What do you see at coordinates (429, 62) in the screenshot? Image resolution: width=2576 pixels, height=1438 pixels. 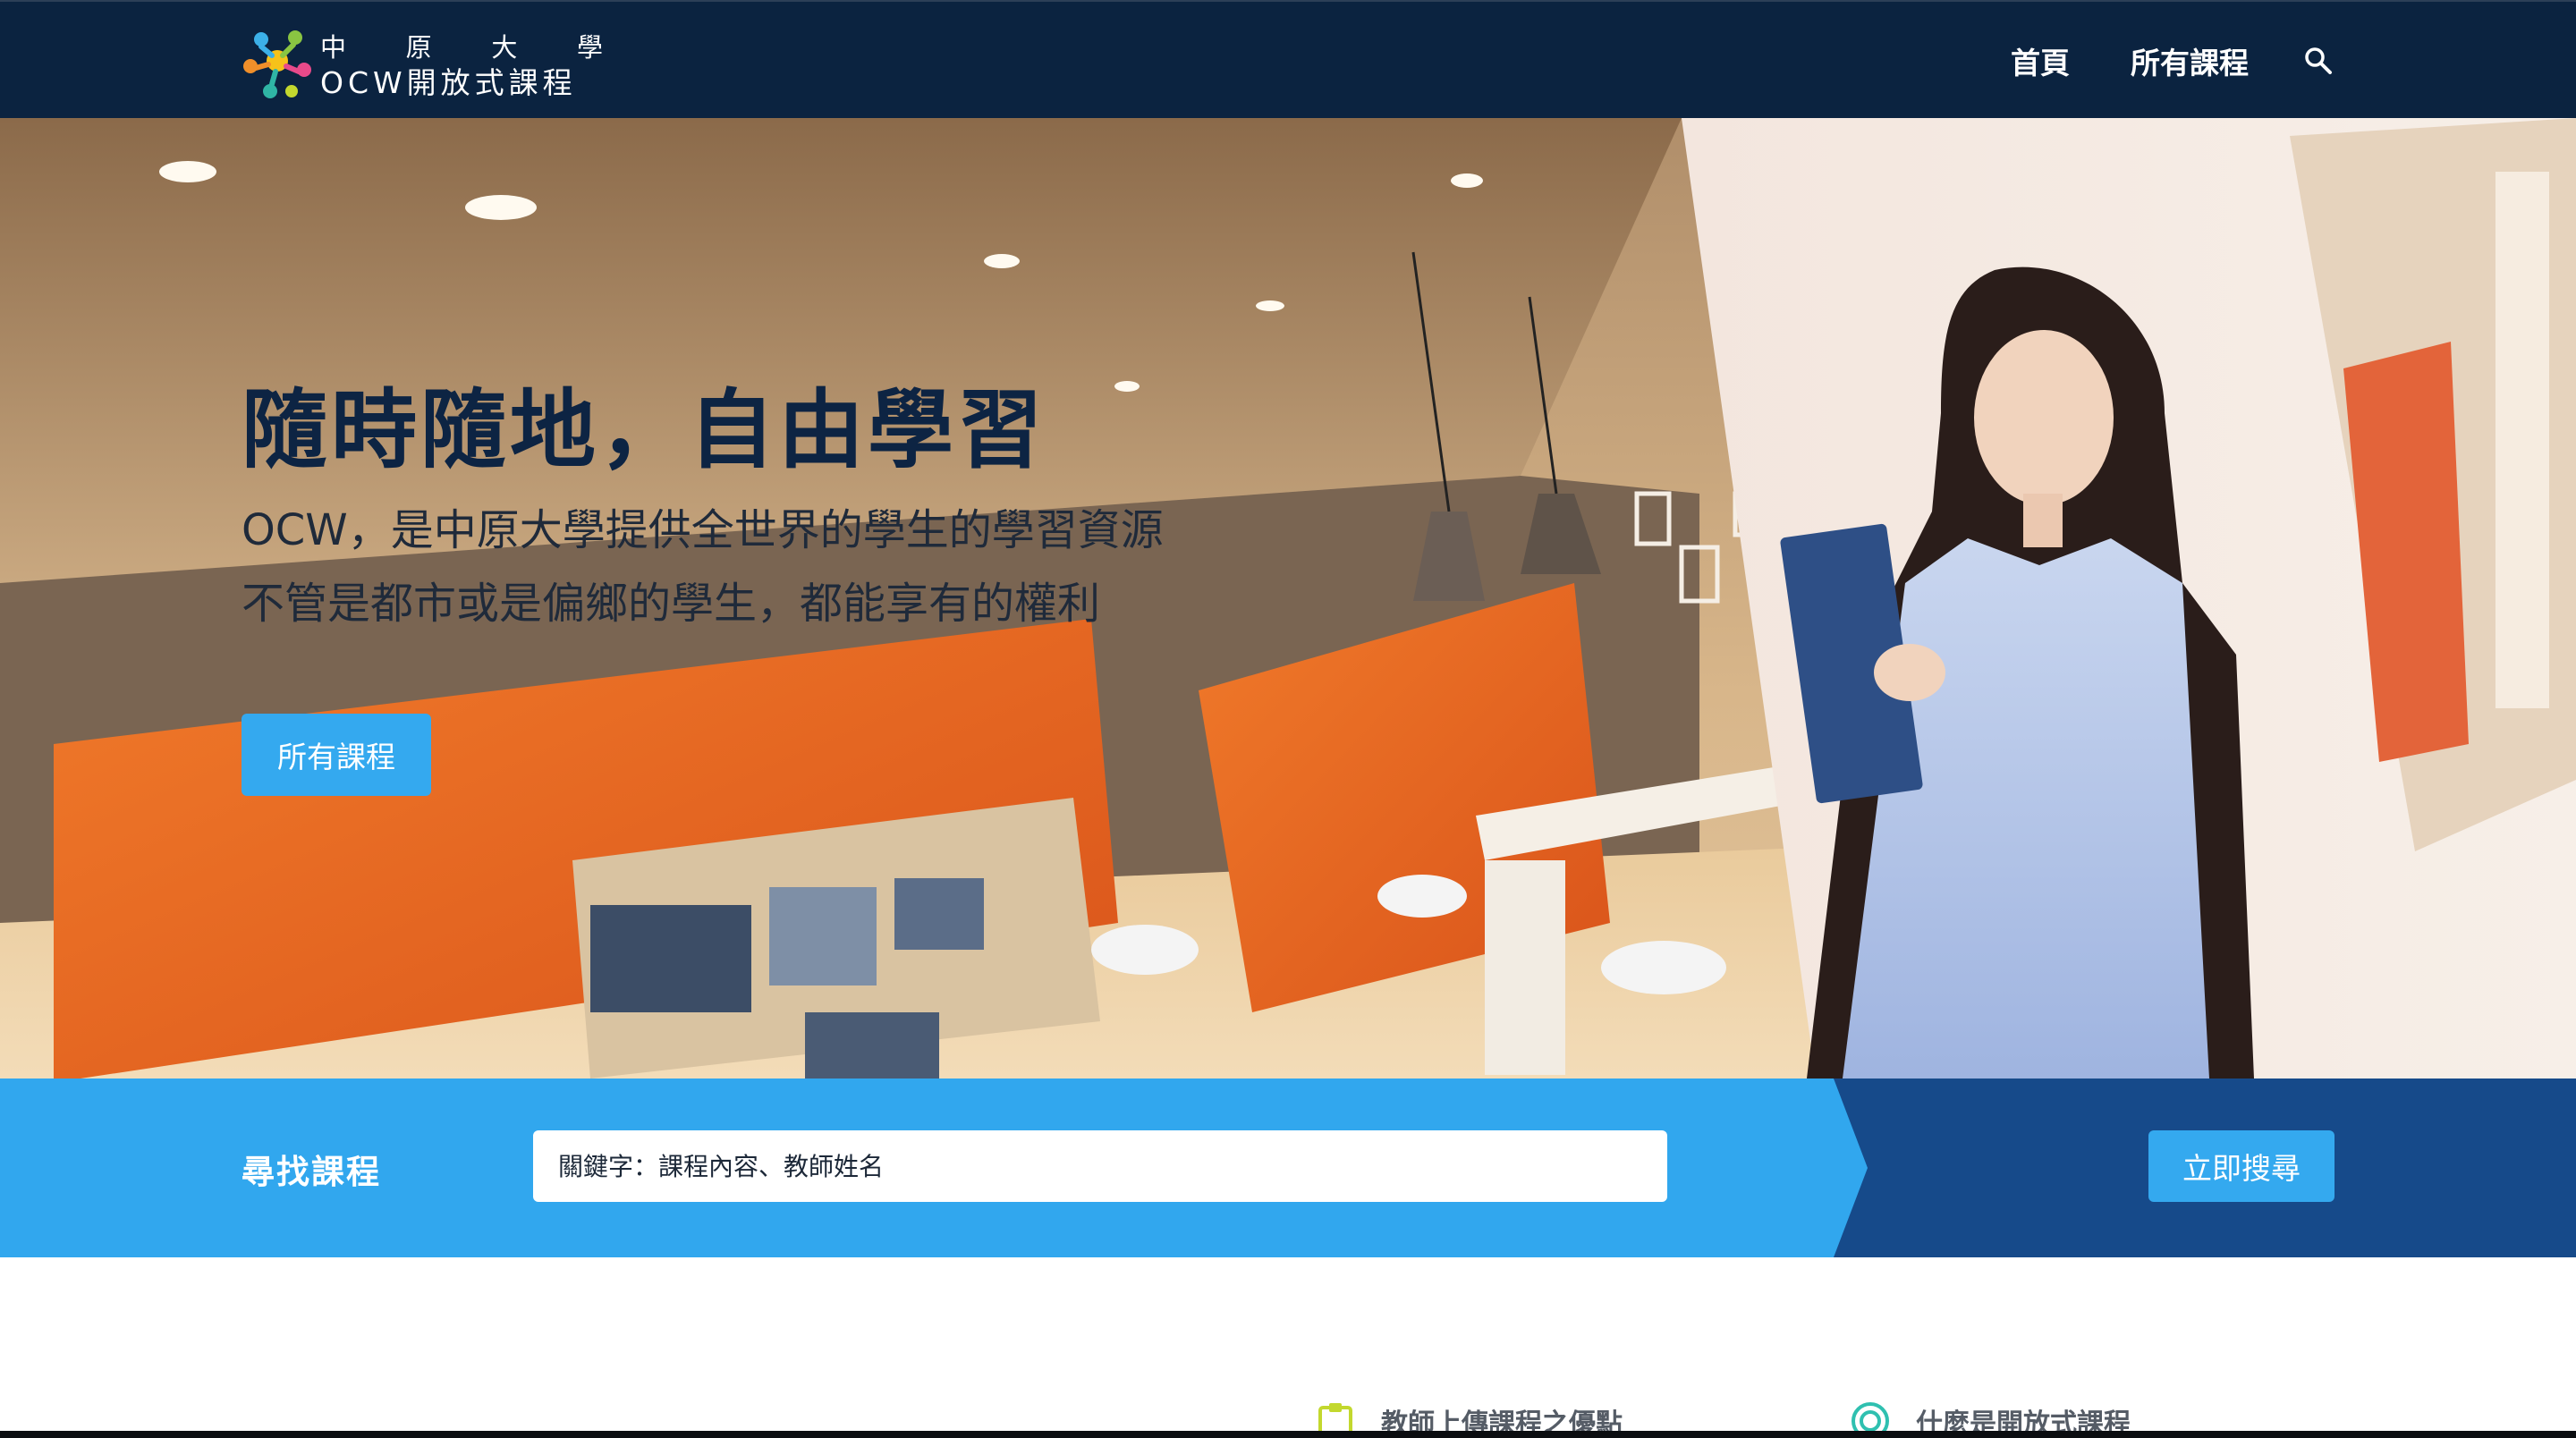 I see `site-logo: 中 原 大 學 OCW開放式課程` at bounding box center [429, 62].